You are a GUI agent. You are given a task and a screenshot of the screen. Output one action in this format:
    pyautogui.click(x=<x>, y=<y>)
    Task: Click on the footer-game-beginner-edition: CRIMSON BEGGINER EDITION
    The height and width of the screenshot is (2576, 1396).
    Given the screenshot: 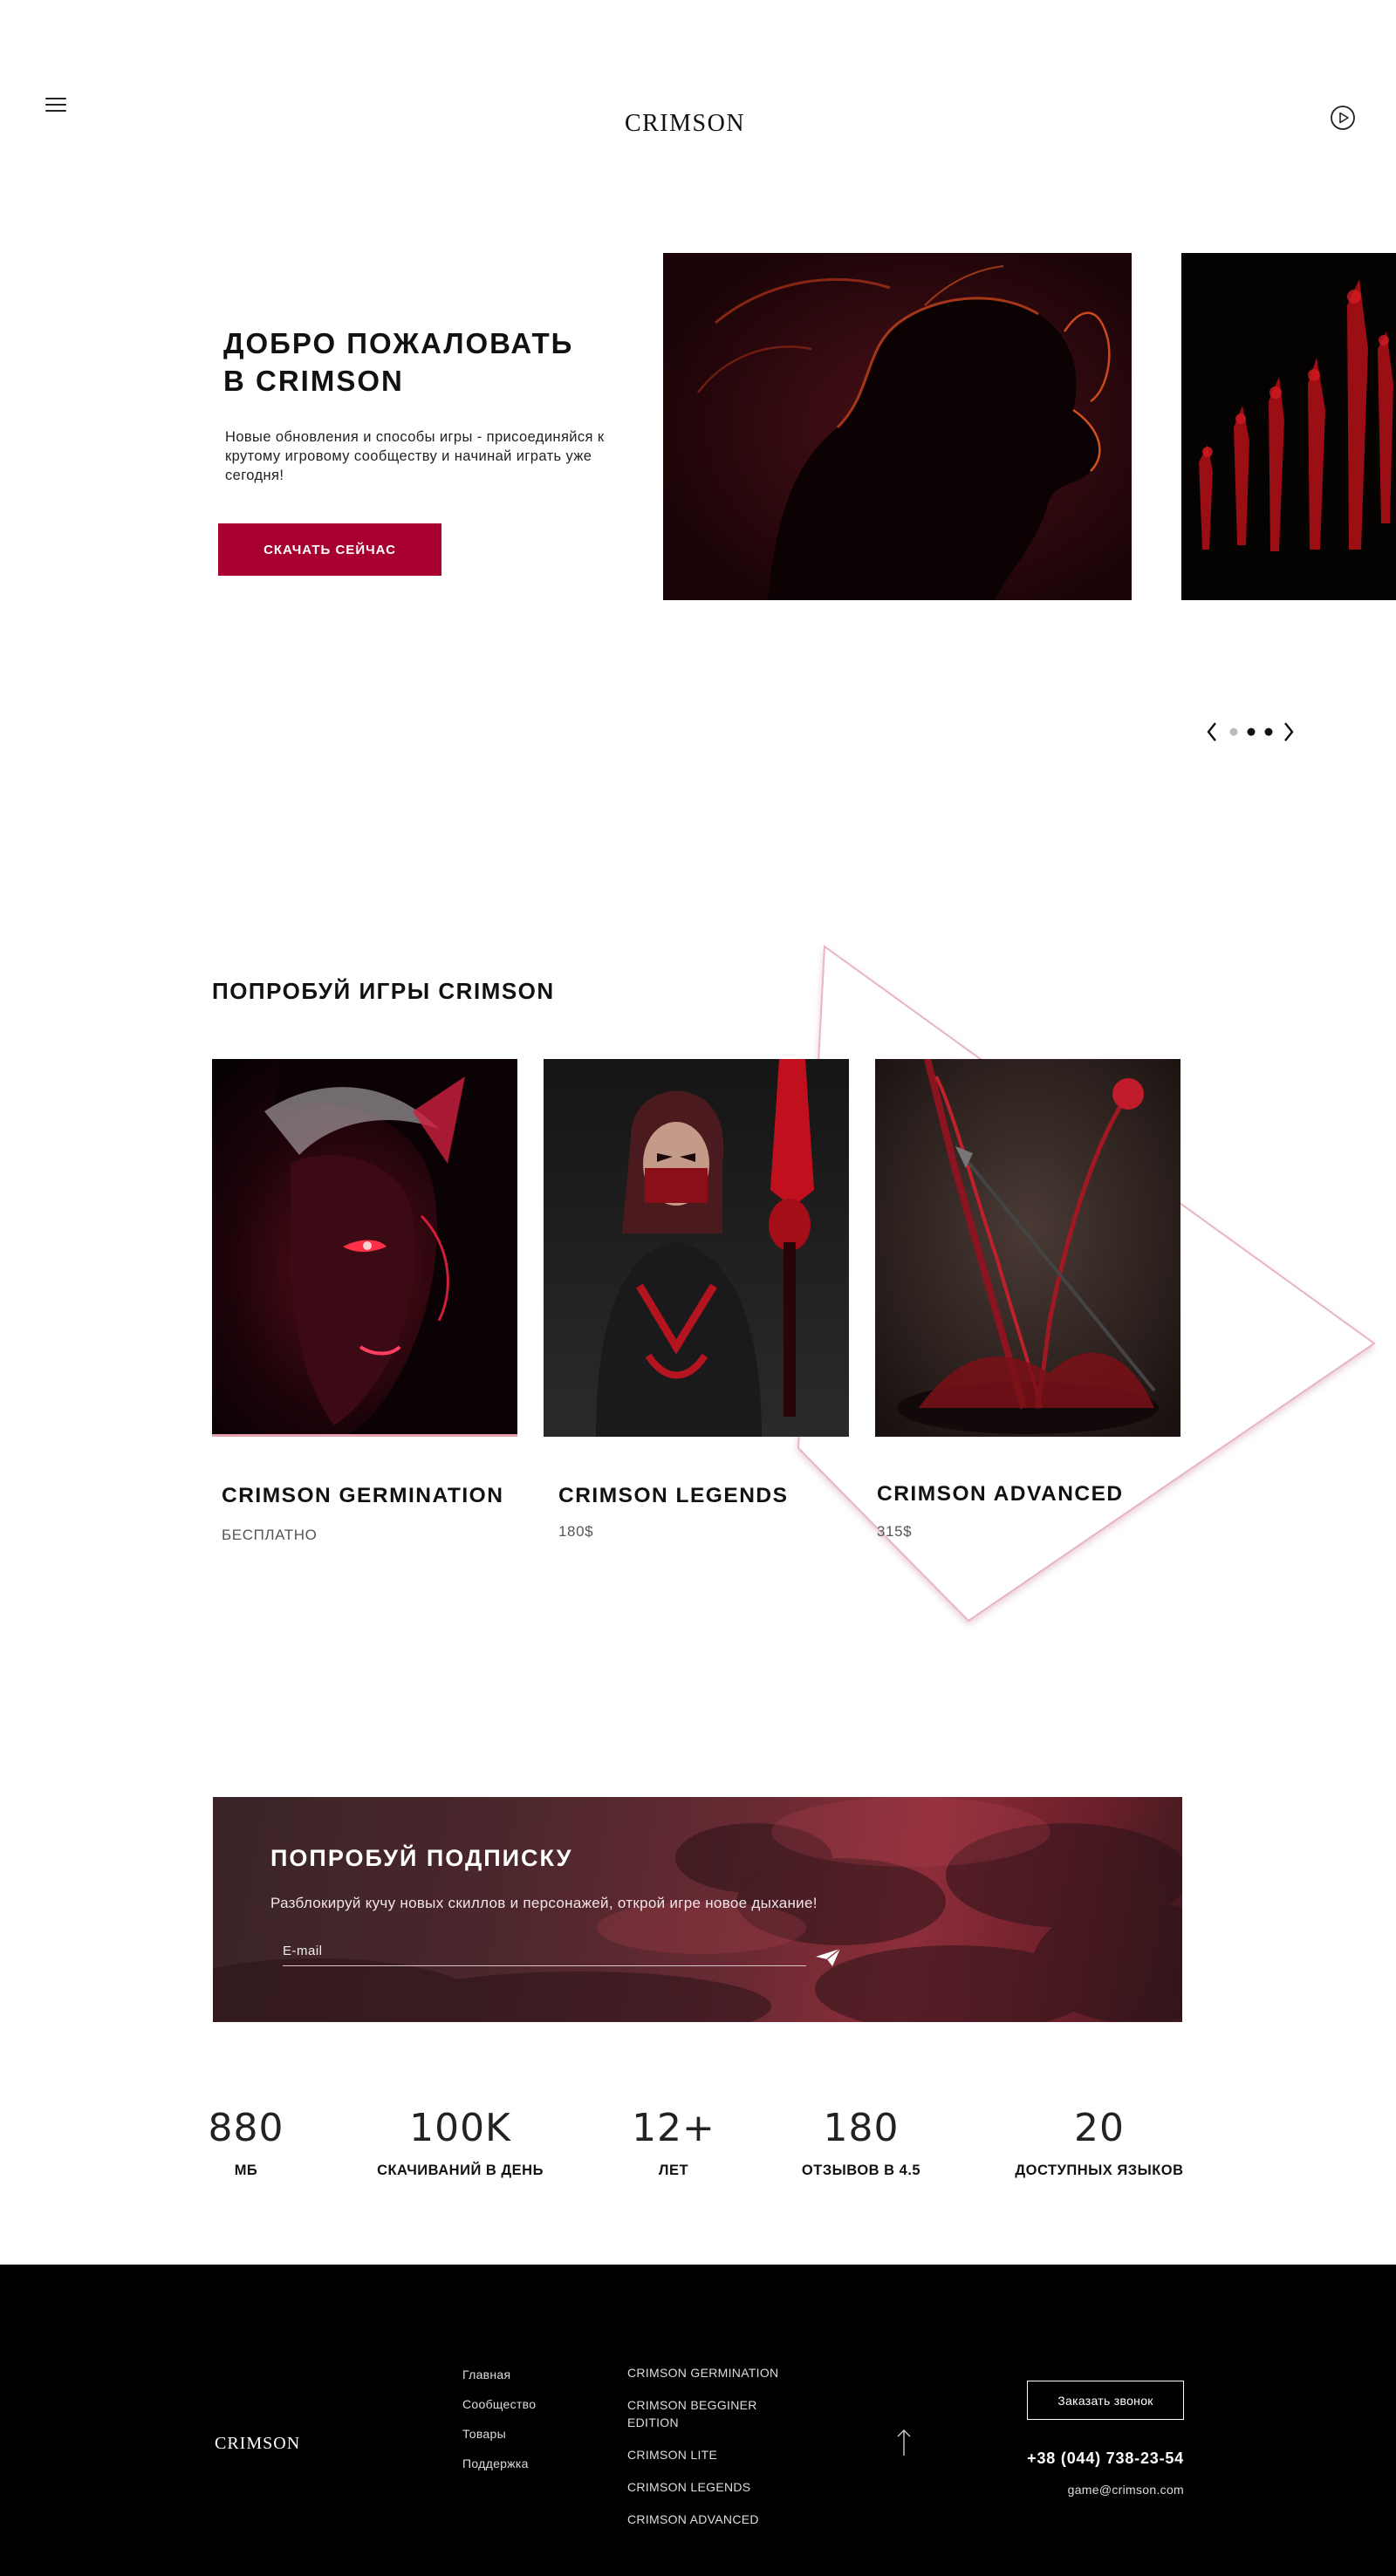 What is the action you would take?
    pyautogui.click(x=705, y=2413)
    